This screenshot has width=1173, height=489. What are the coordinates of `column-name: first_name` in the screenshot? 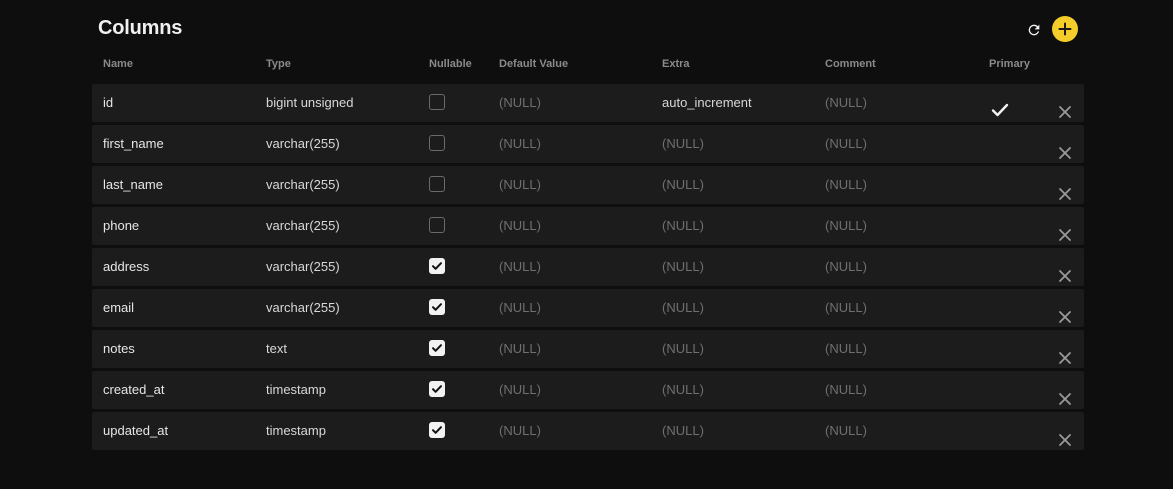 It's located at (133, 144).